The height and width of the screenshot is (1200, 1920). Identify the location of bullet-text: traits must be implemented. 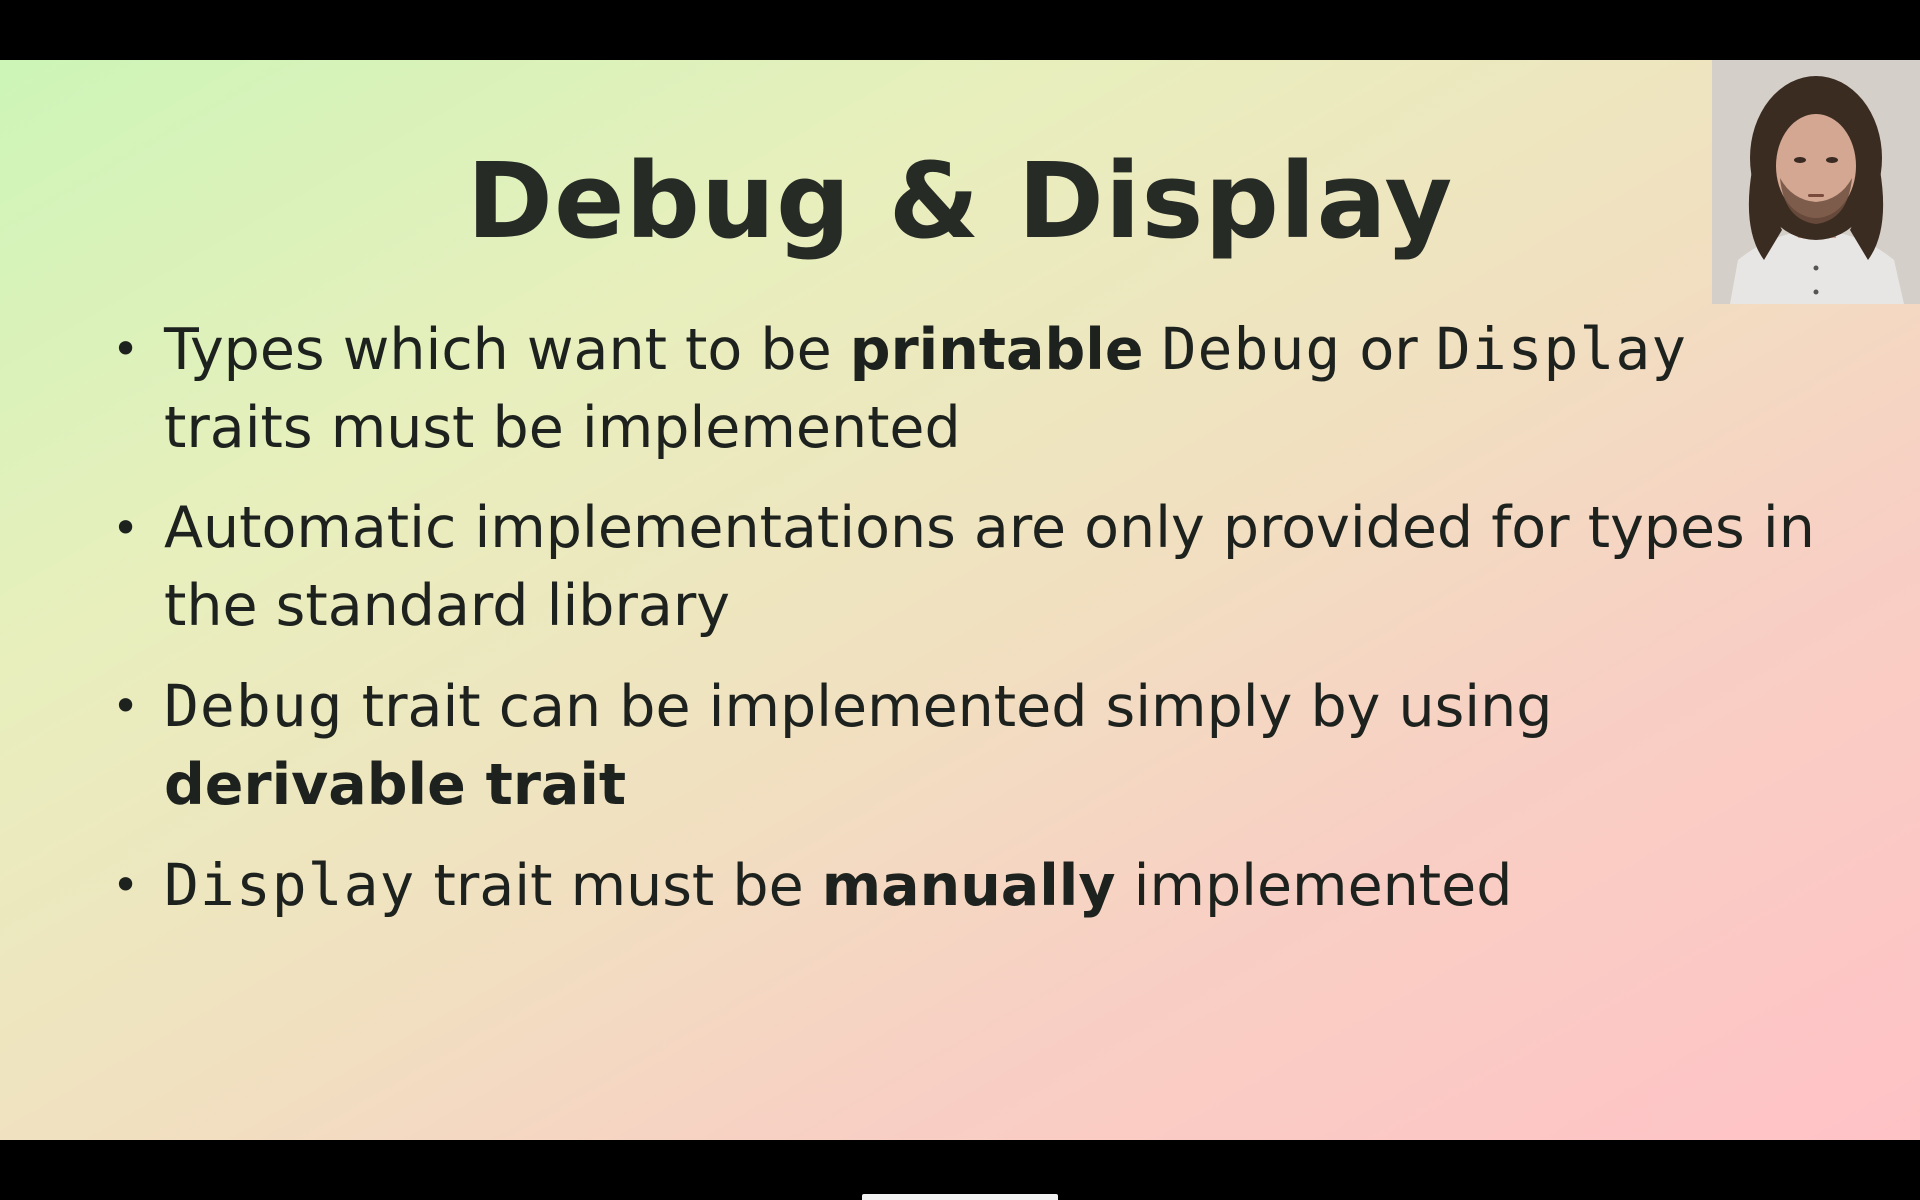
(562, 428).